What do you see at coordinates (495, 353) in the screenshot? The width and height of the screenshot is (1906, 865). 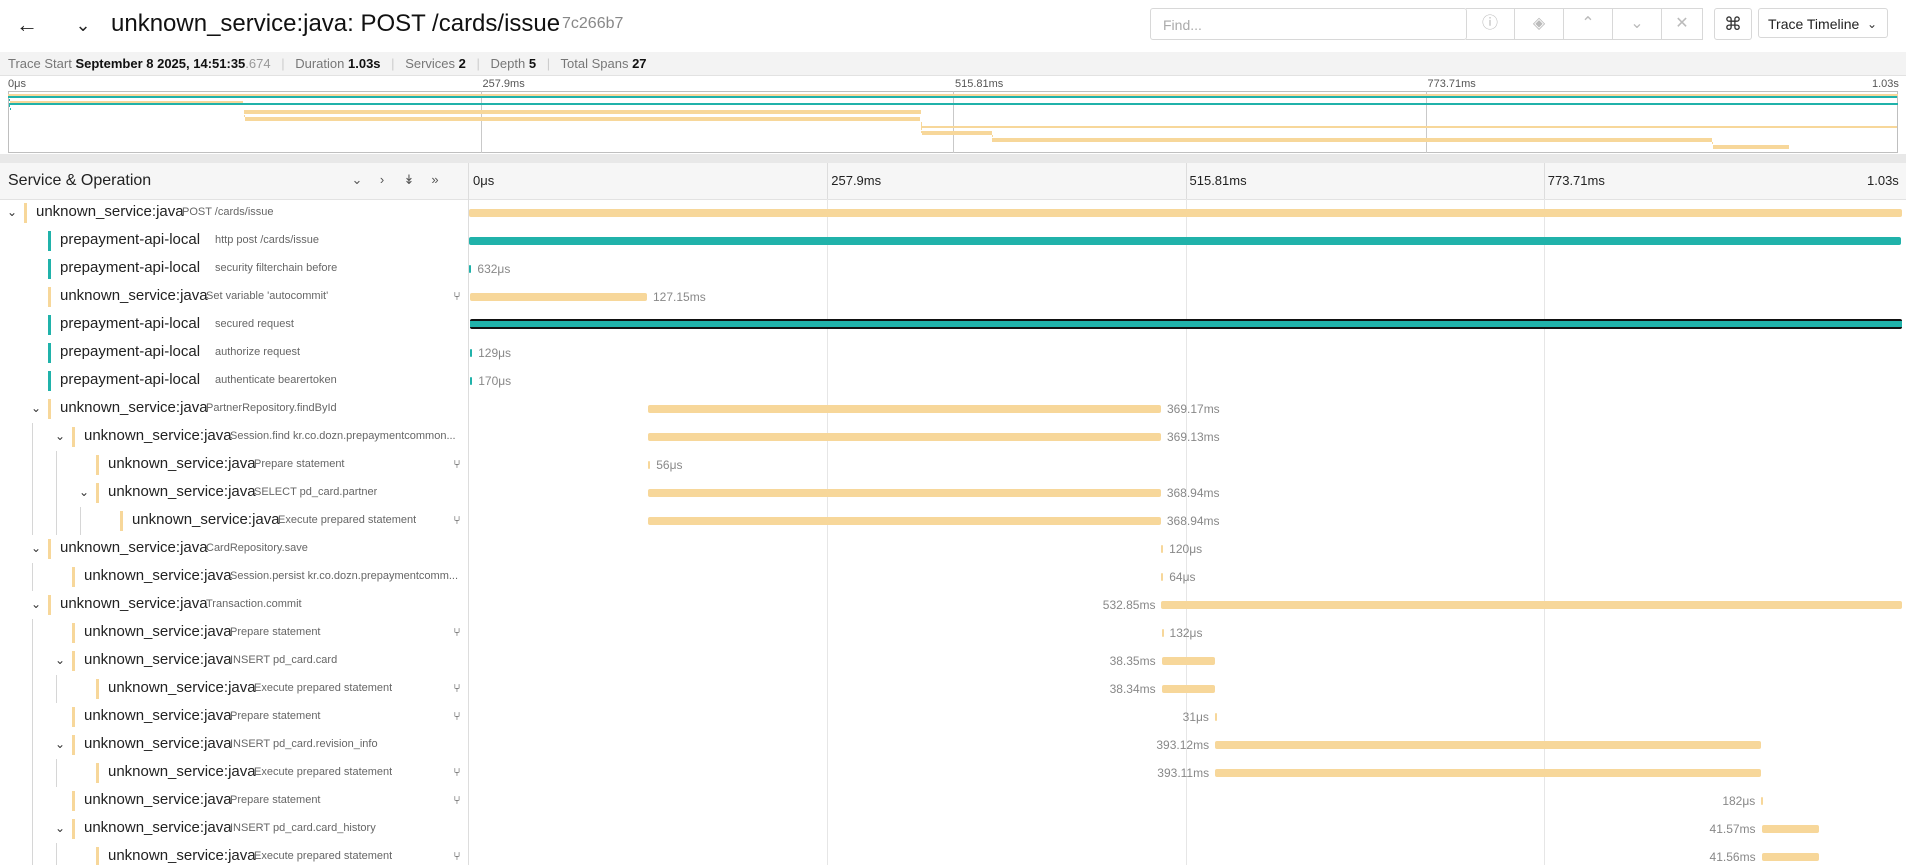 I see `span-duration-label: 129μs` at bounding box center [495, 353].